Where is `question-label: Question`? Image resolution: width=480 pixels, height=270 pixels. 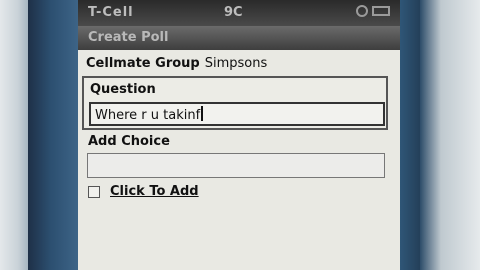
question-label: Question is located at coordinates (123, 89).